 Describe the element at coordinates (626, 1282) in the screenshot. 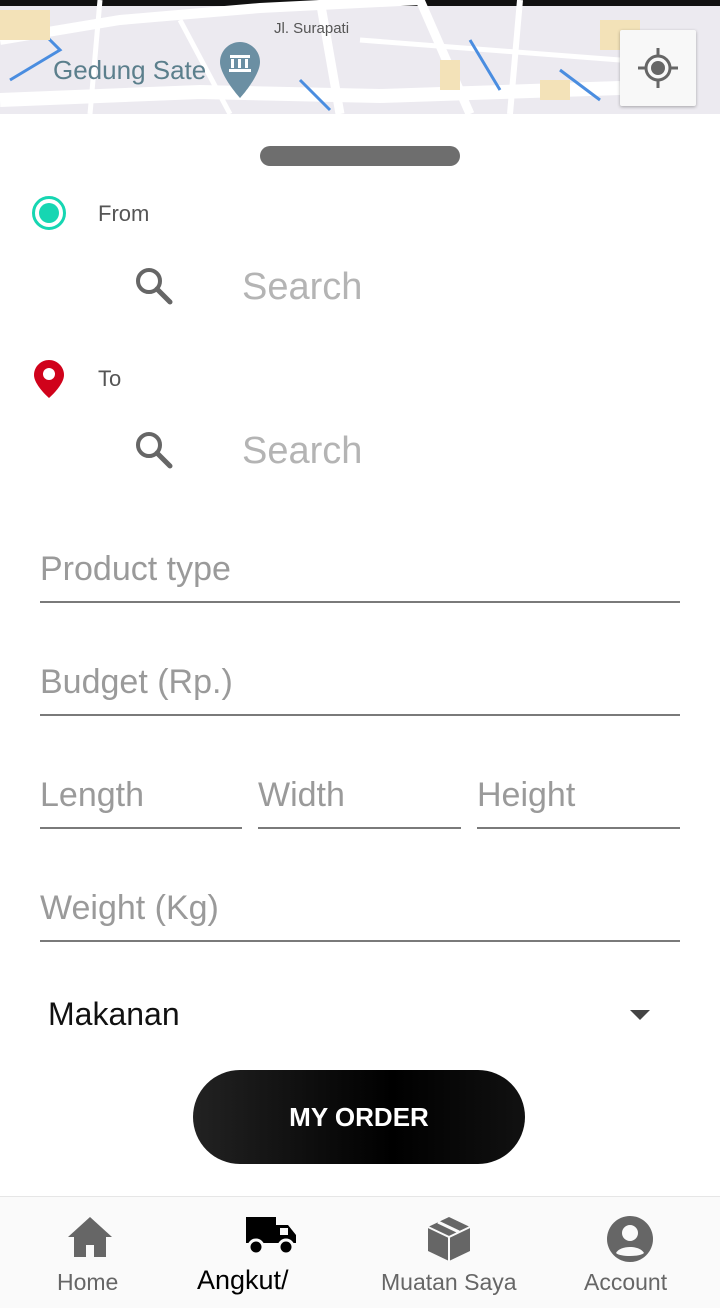

I see `nav-label-account: Account` at that location.